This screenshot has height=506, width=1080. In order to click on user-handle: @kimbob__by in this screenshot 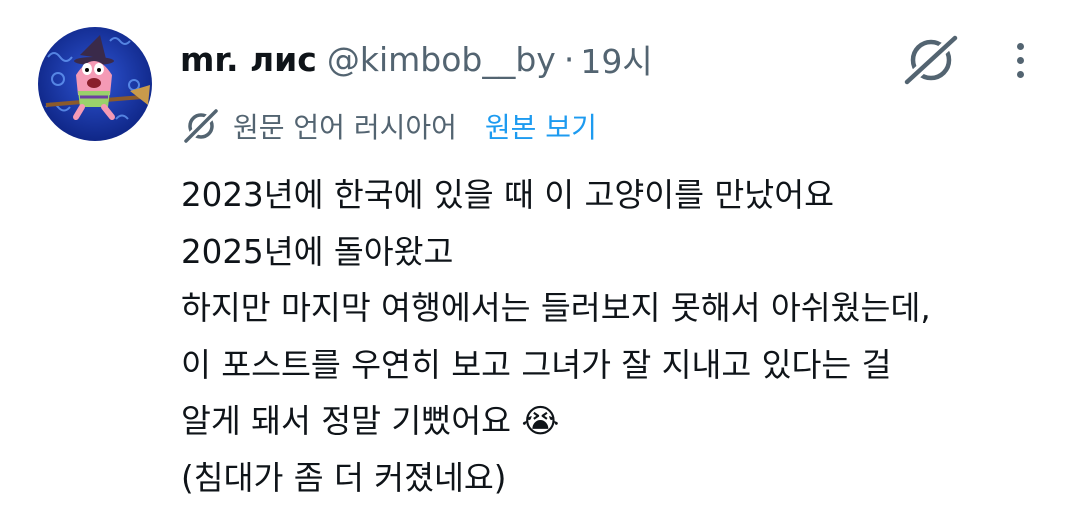, I will do `click(441, 59)`.